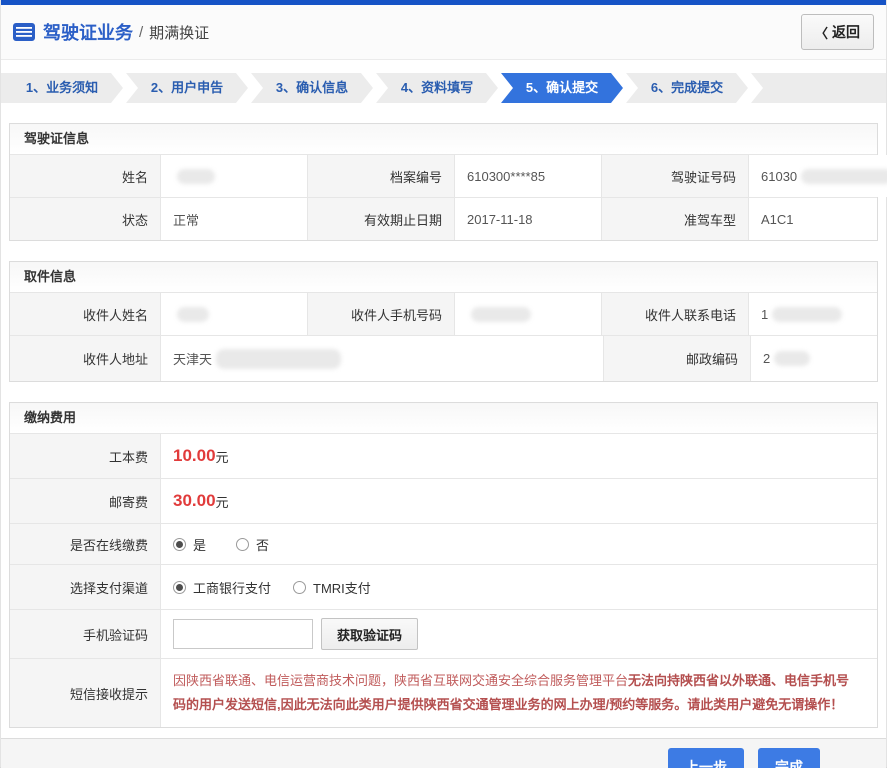 The width and height of the screenshot is (887, 768). Describe the element at coordinates (518, 587) in the screenshot. I see `pay-channel-options: 工商银行支付 TMRI支付` at that location.